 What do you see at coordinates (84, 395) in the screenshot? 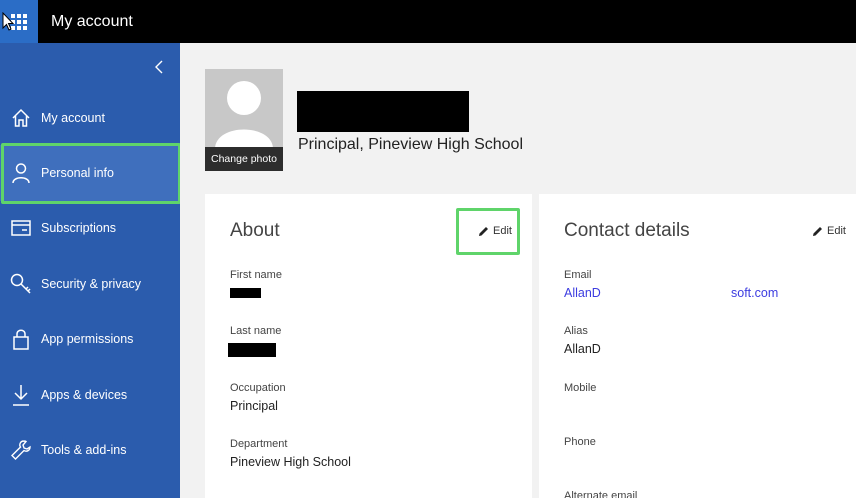
I see `sidebar-item-label: Apps & devices` at bounding box center [84, 395].